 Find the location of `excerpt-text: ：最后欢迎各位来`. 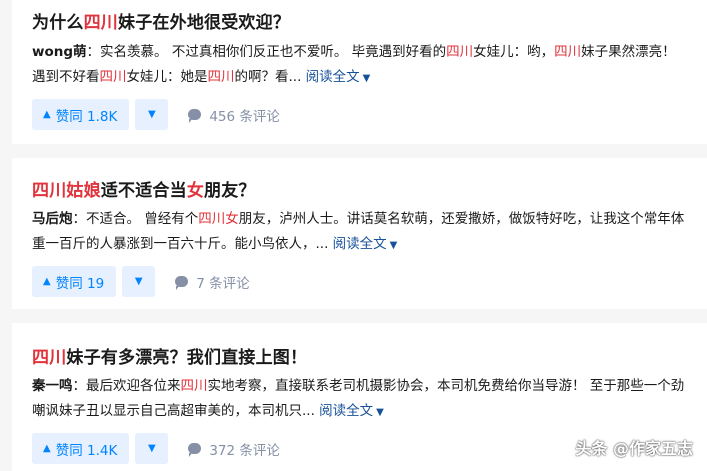

excerpt-text: ：最后欢迎各位来 is located at coordinates (126, 386).